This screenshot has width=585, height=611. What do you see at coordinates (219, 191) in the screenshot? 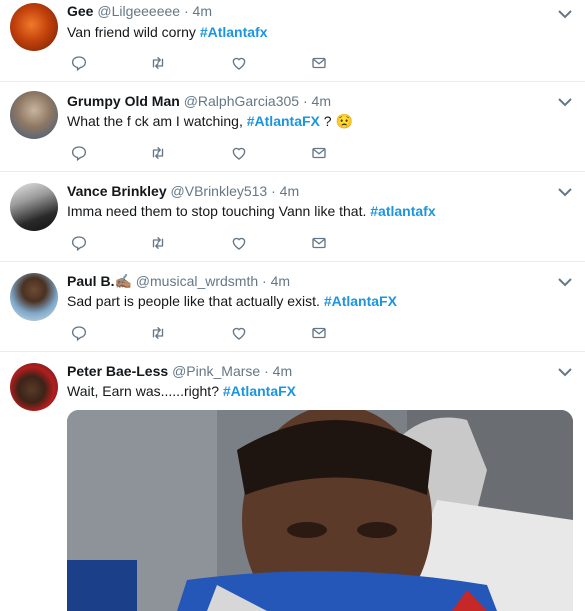
I see `user-handle: @VBrinkley513` at bounding box center [219, 191].